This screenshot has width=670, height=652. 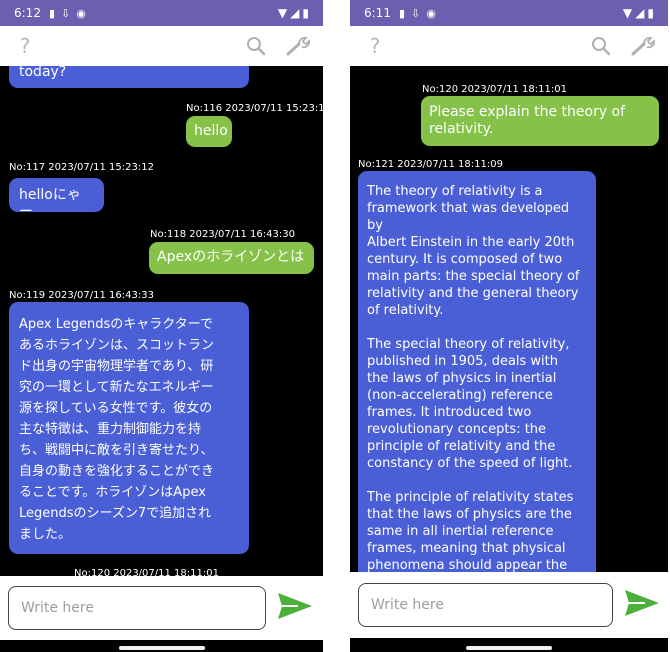 I want to click on chat-bubble-bot: helloにゃー, so click(x=56, y=199).